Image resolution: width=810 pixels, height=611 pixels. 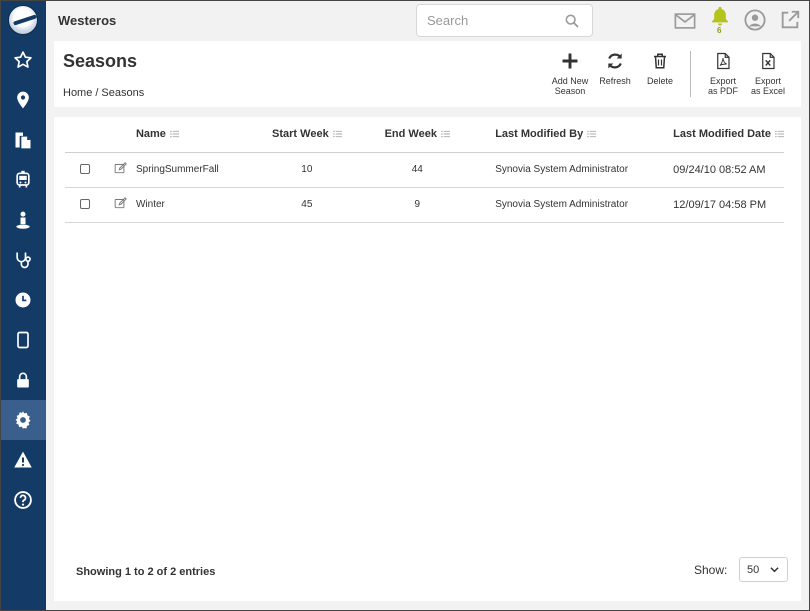 I want to click on sidebar-item-favorites, so click(x=23, y=60).